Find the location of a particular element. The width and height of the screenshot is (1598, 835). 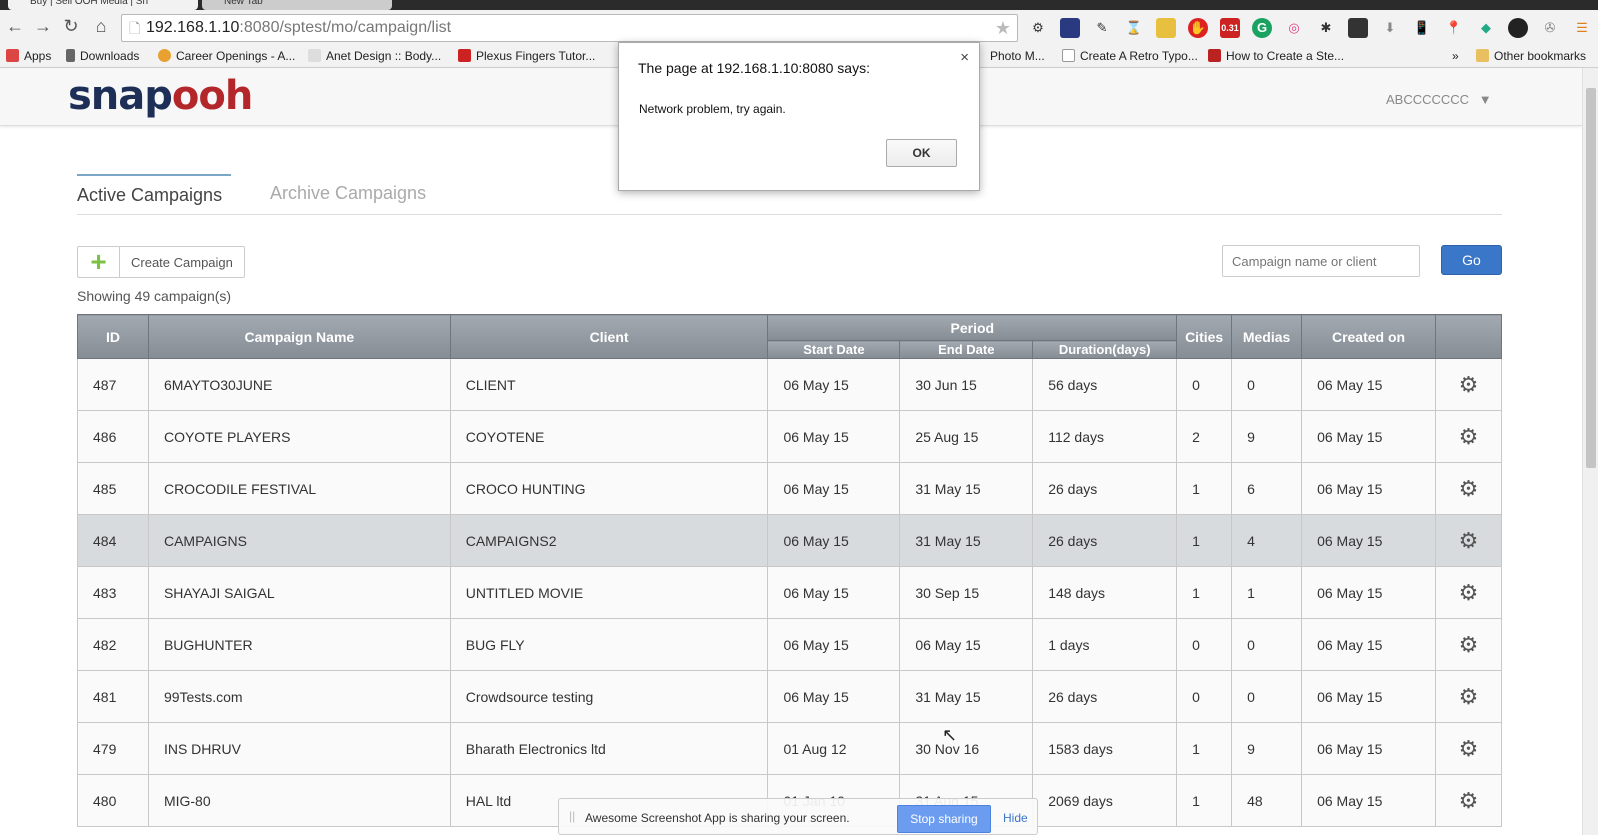

home-icon: ⌂ is located at coordinates (101, 26).